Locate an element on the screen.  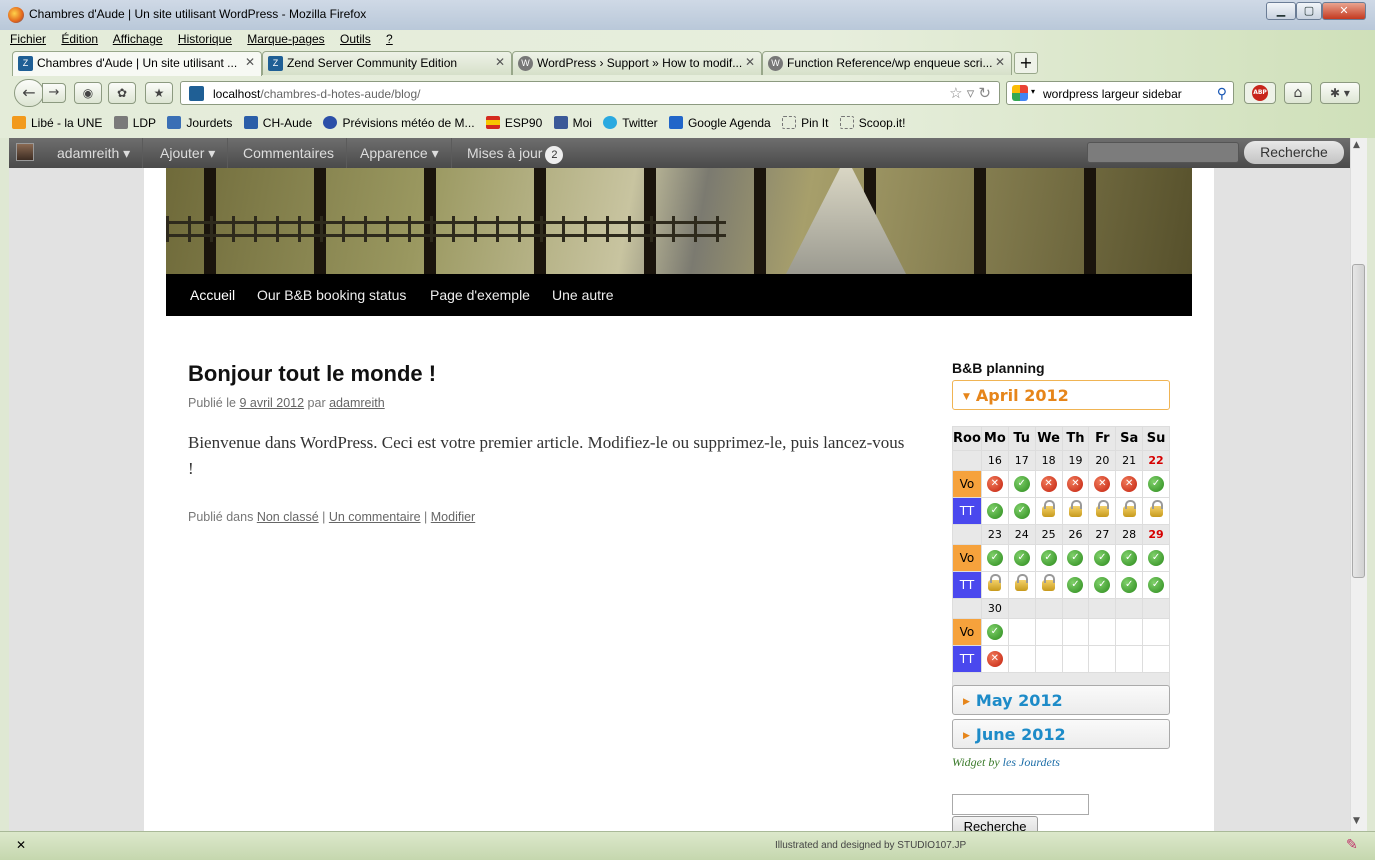
sidebar-search-input is located at coordinates (1020, 804).